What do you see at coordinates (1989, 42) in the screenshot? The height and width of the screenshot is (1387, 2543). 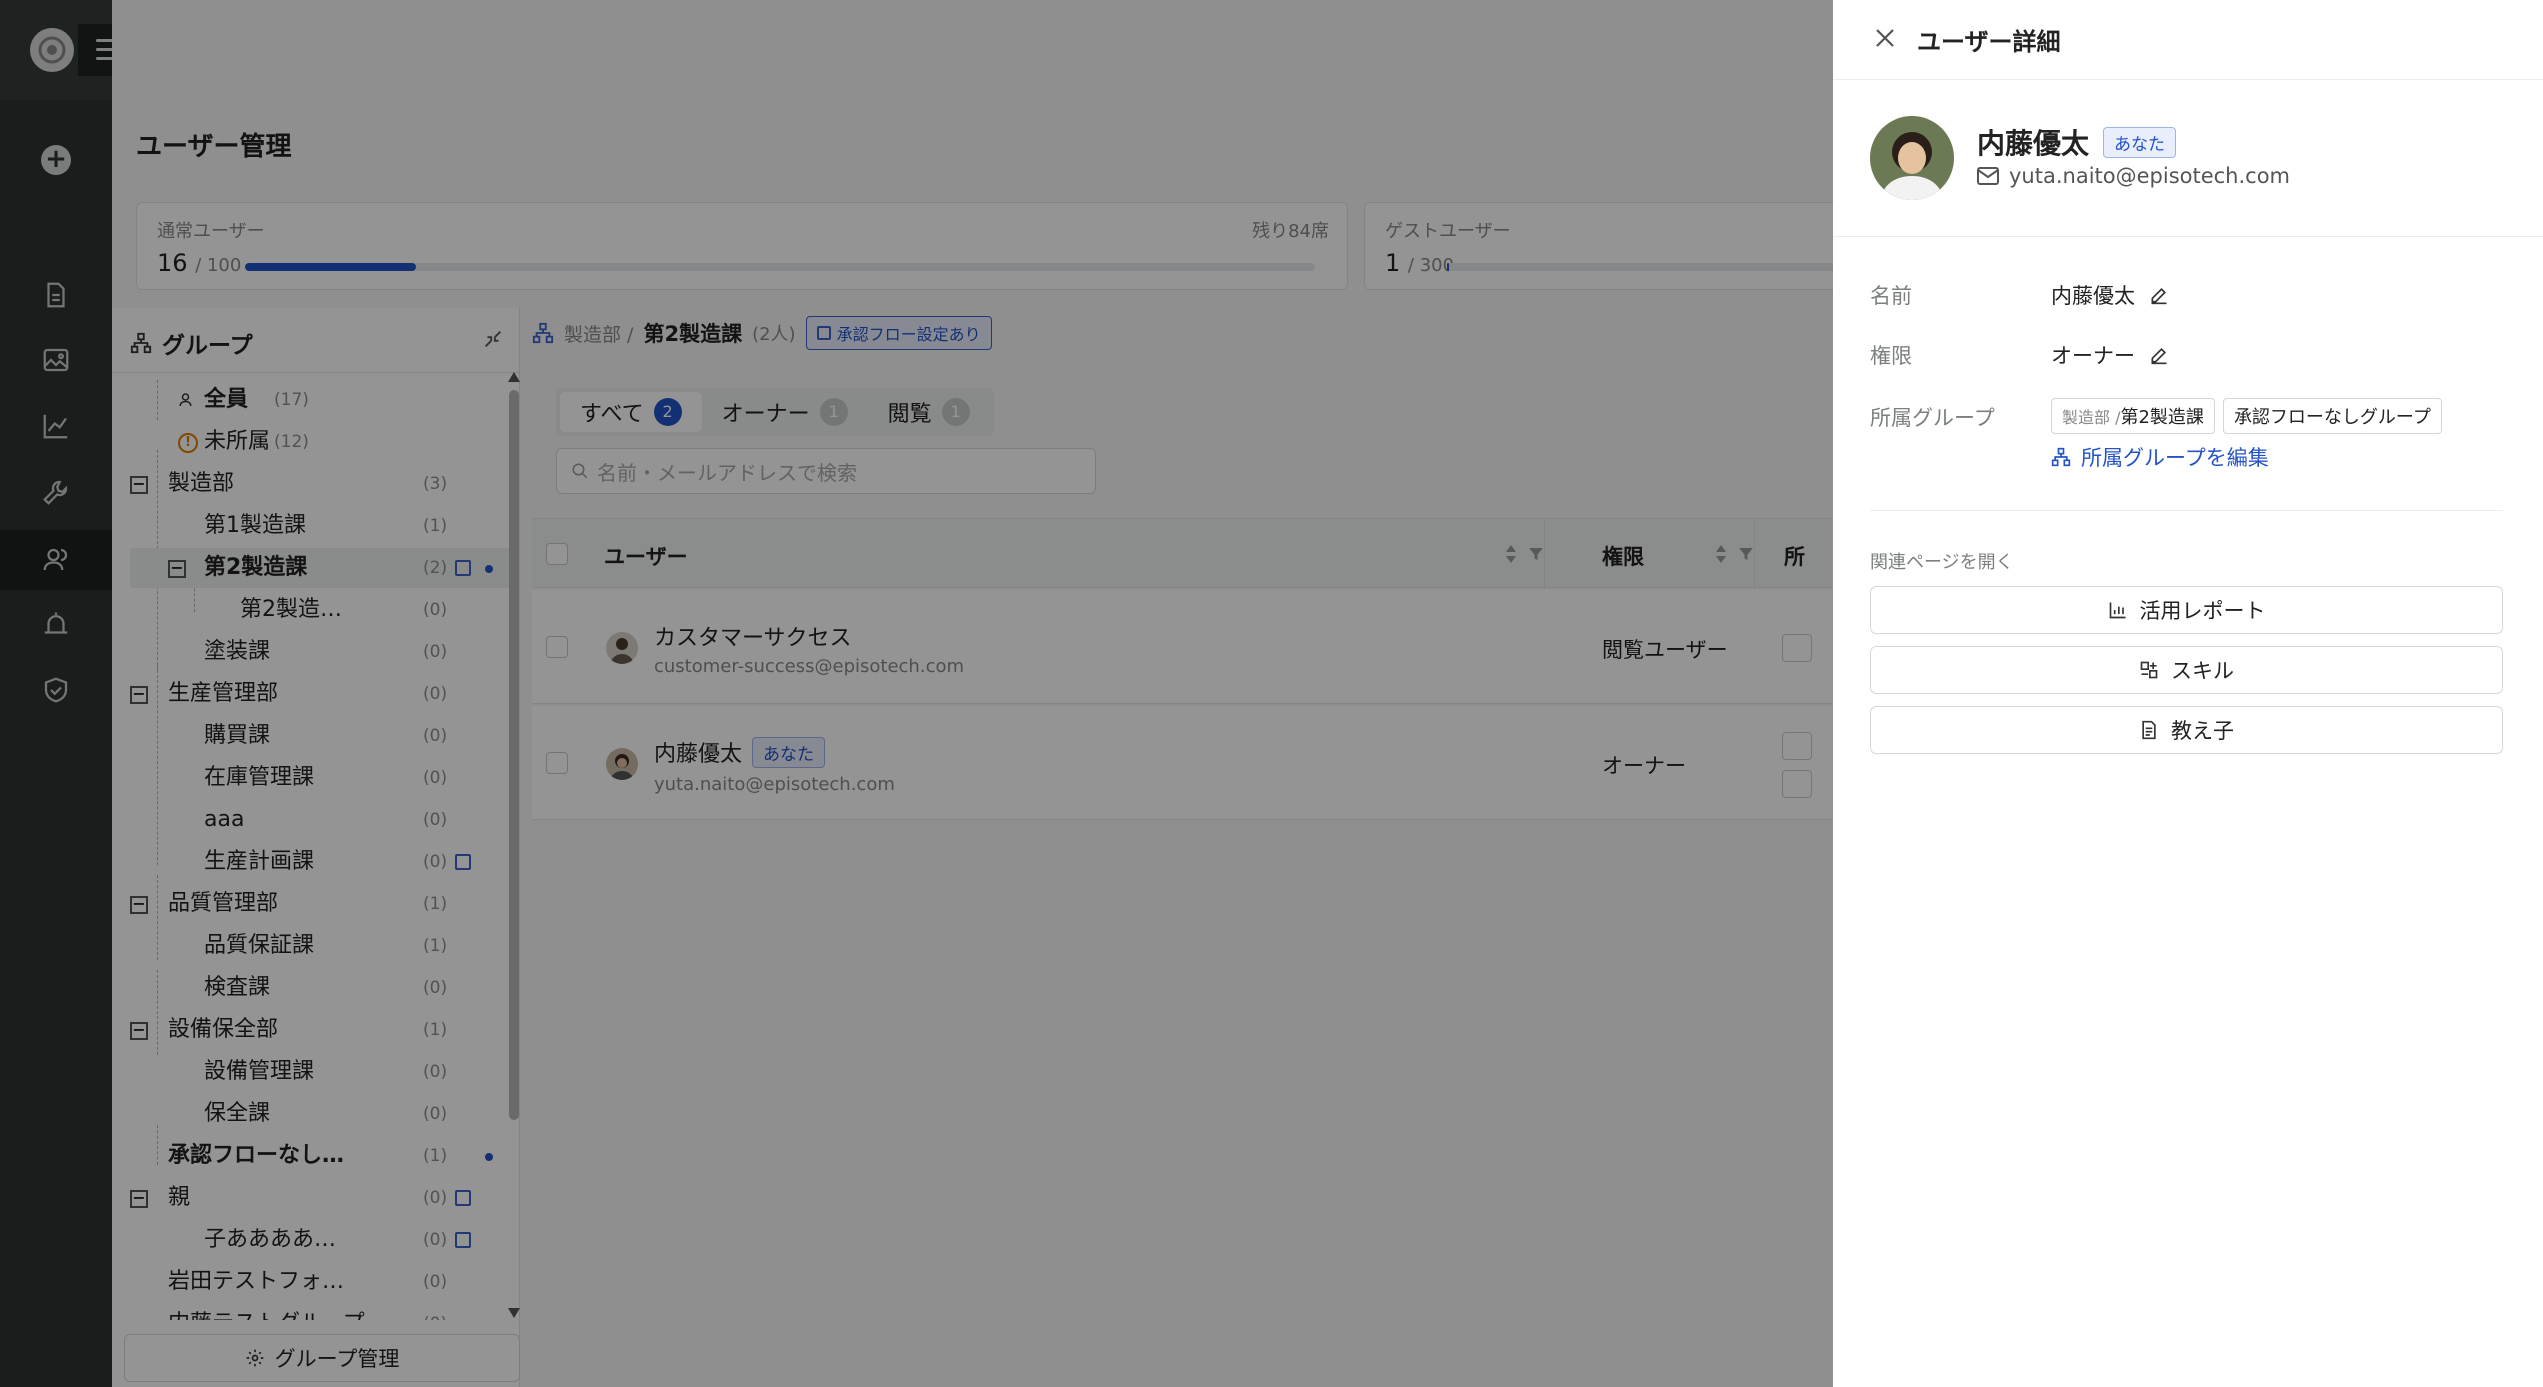 I see `panel-title: ユーザー詳細` at bounding box center [1989, 42].